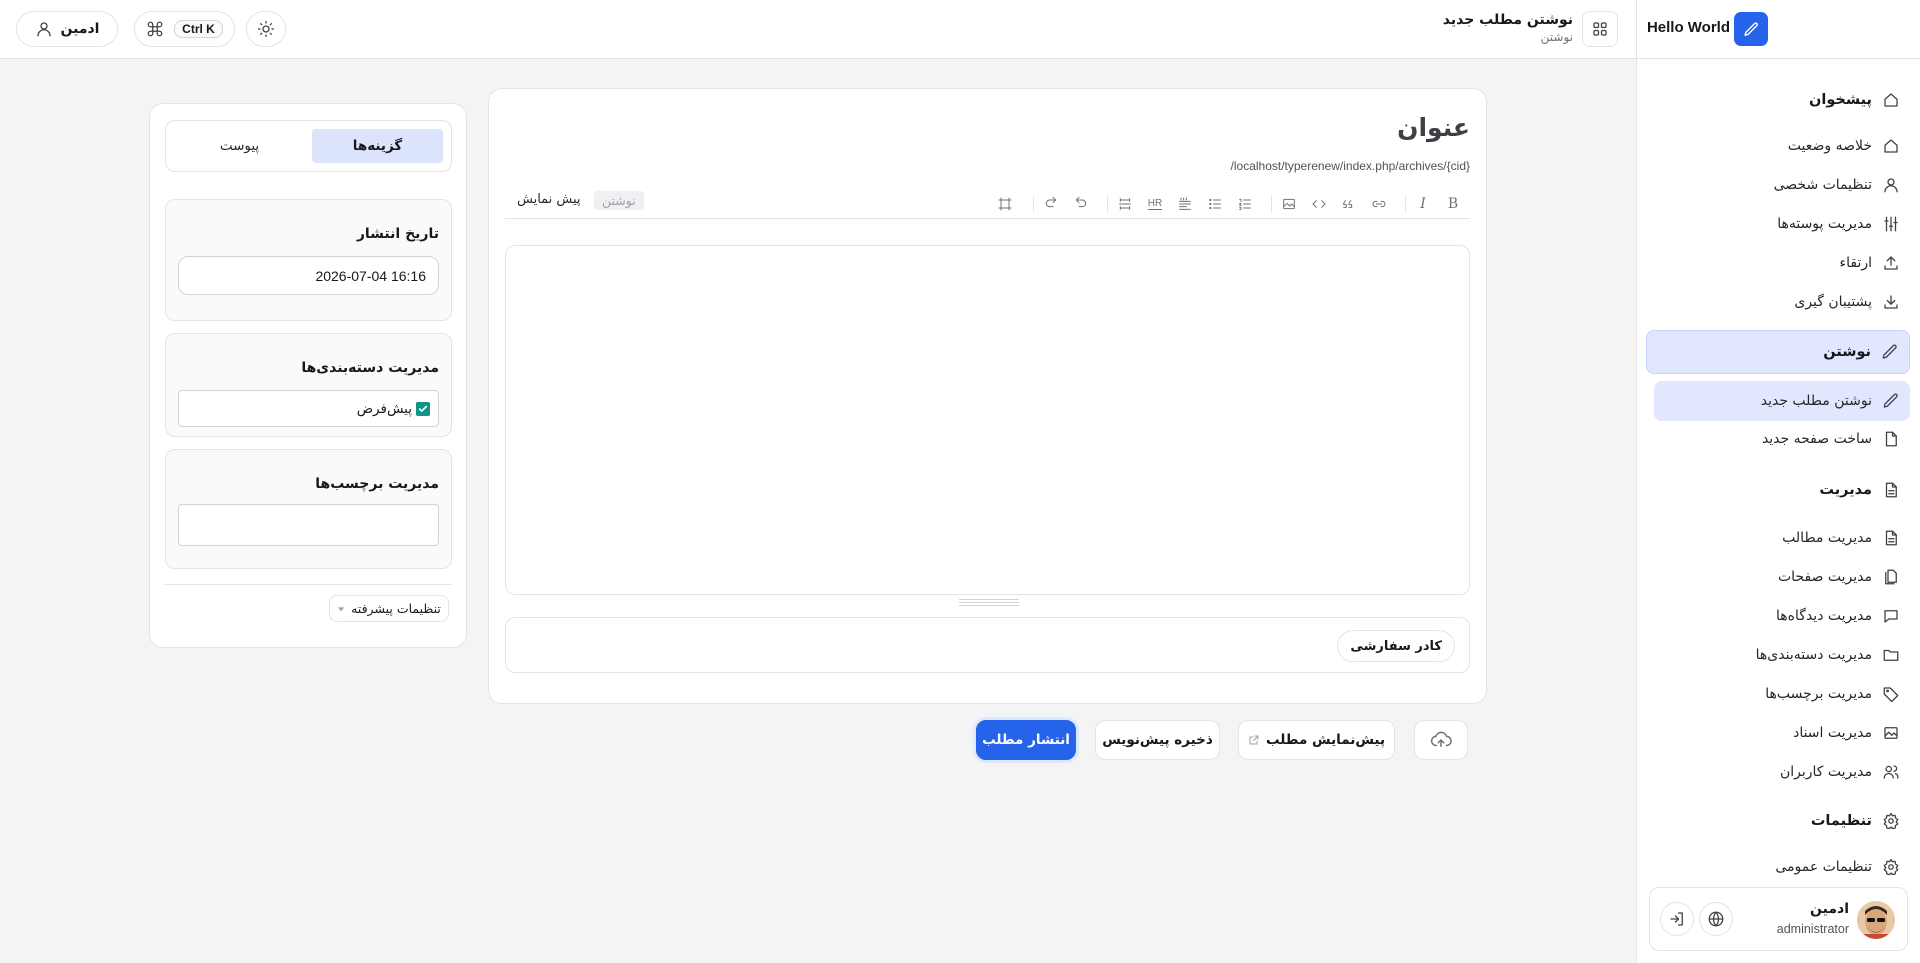 The image size is (1920, 963). I want to click on editor-toolbar: B I HR نوشتن پیش نمایش, so click(987, 204).